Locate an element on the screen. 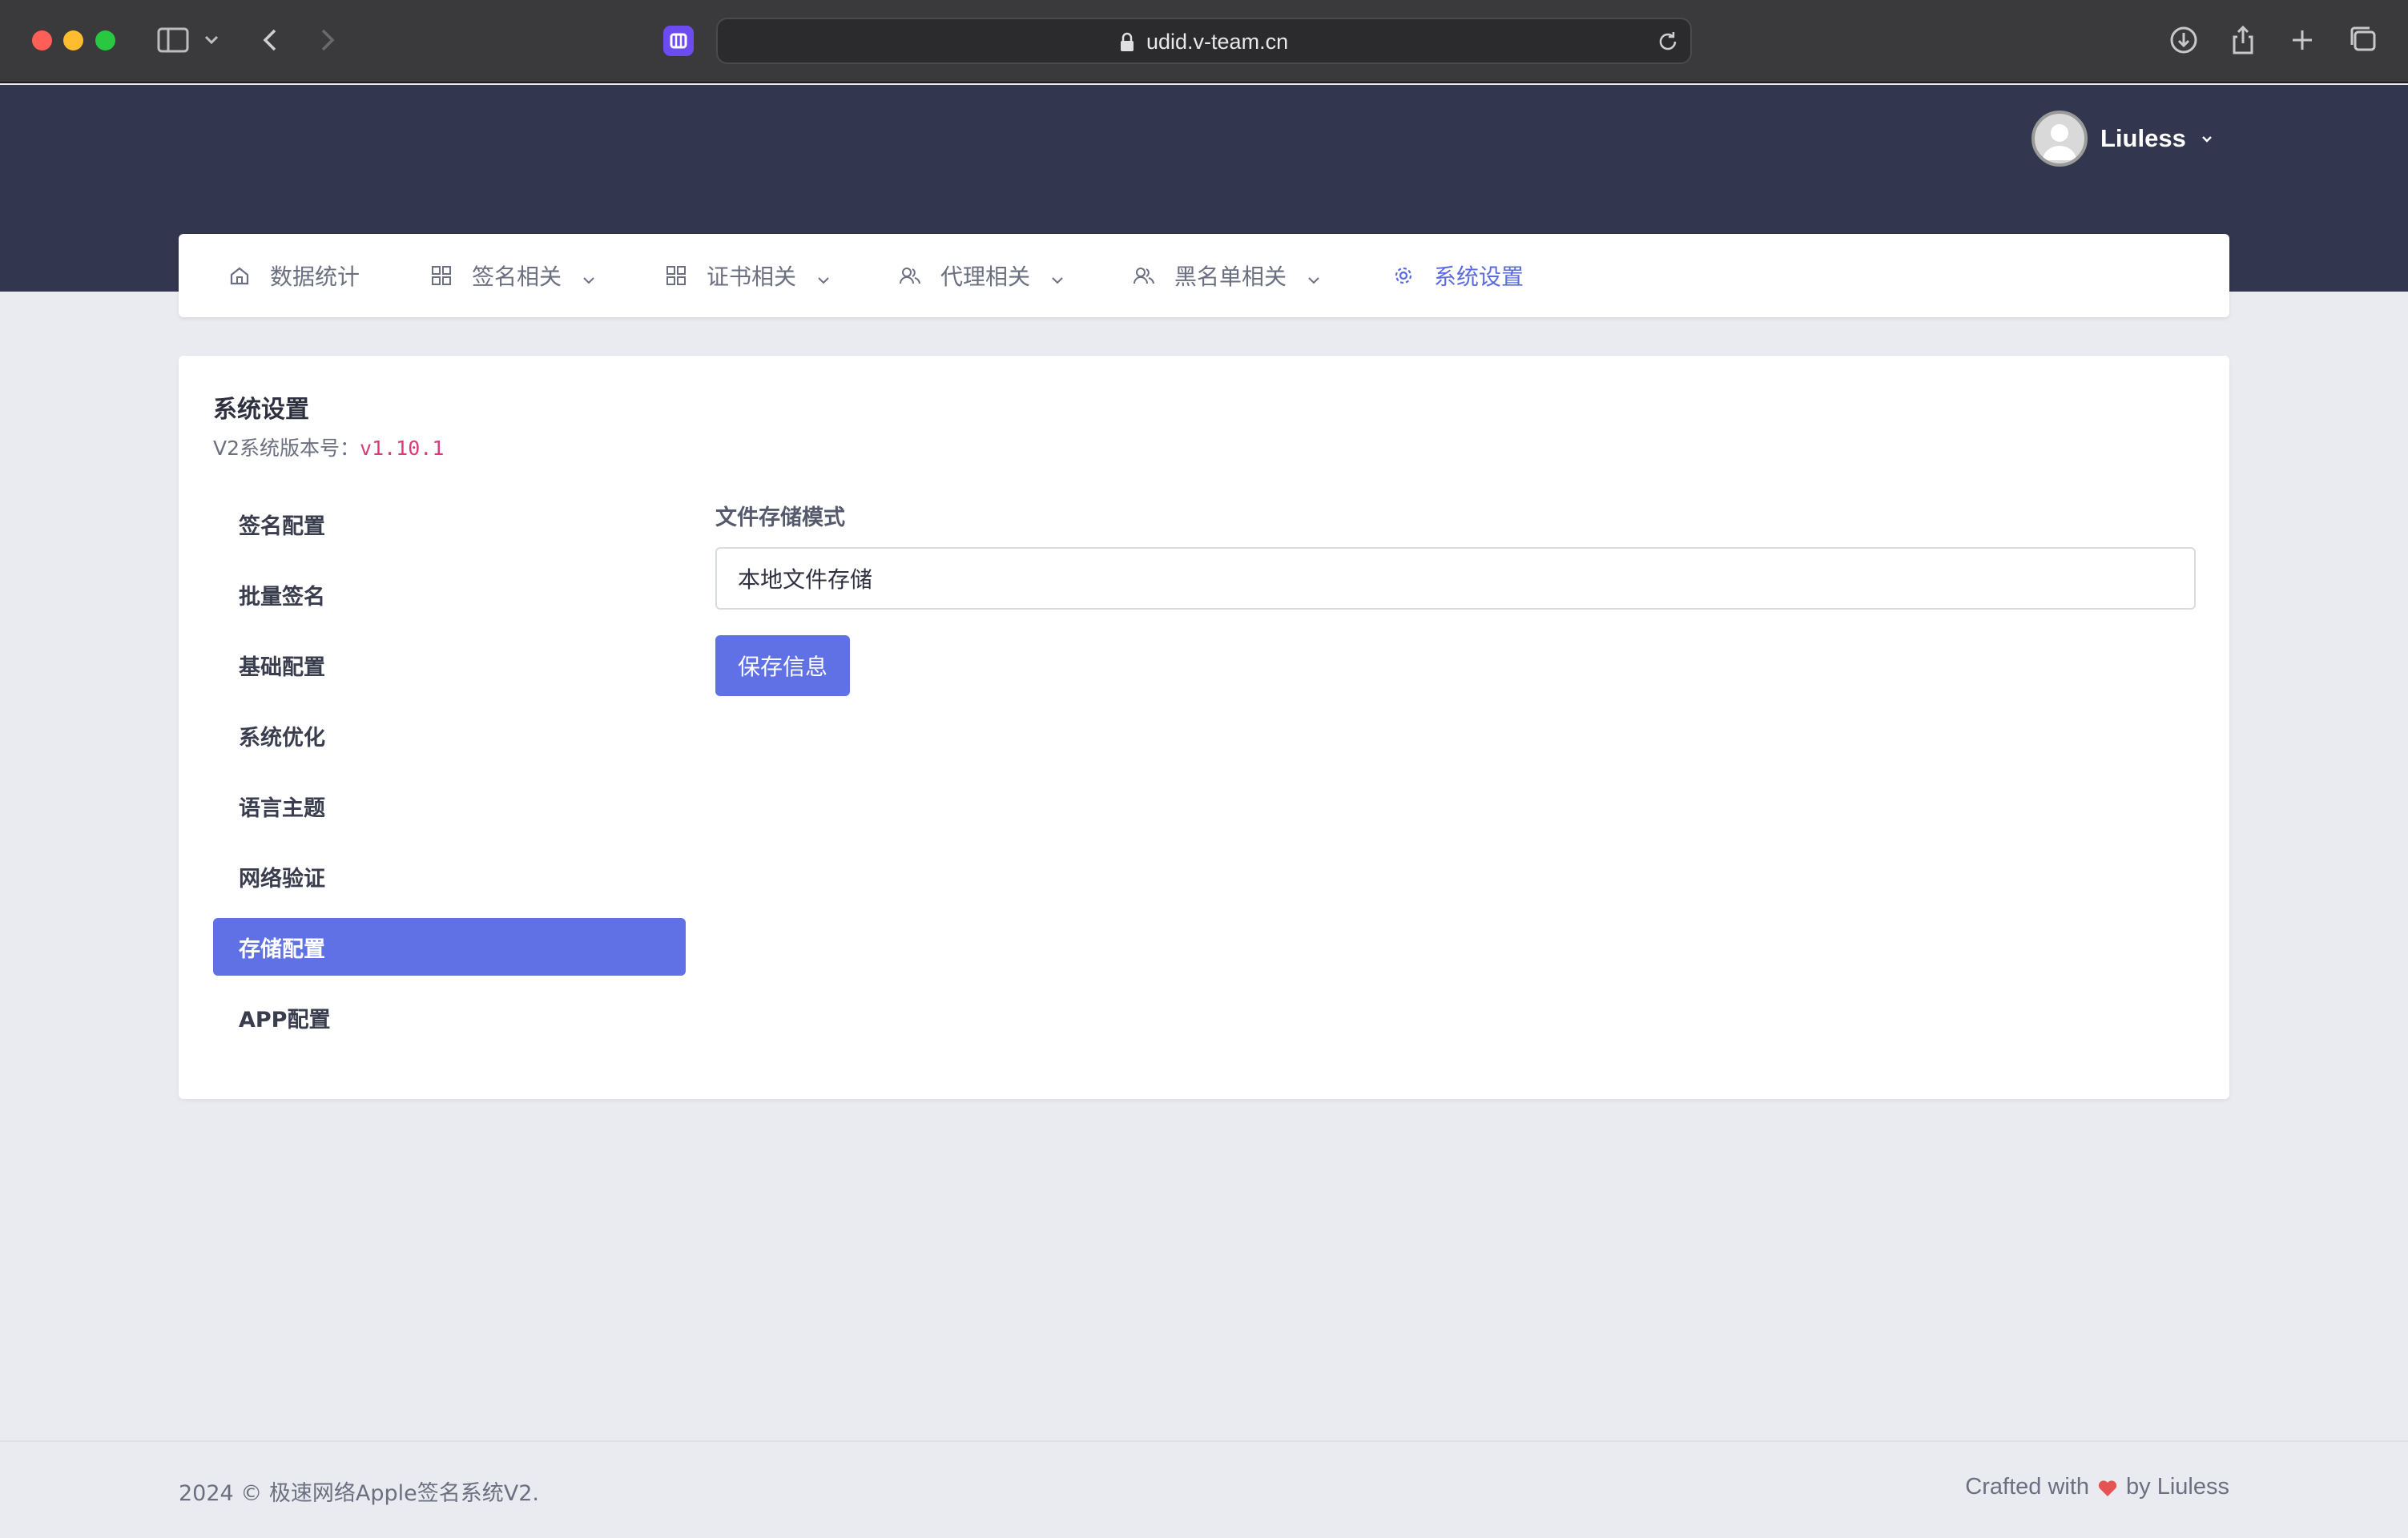  side-item-network-verify: 网络验证 is located at coordinates (449, 877).